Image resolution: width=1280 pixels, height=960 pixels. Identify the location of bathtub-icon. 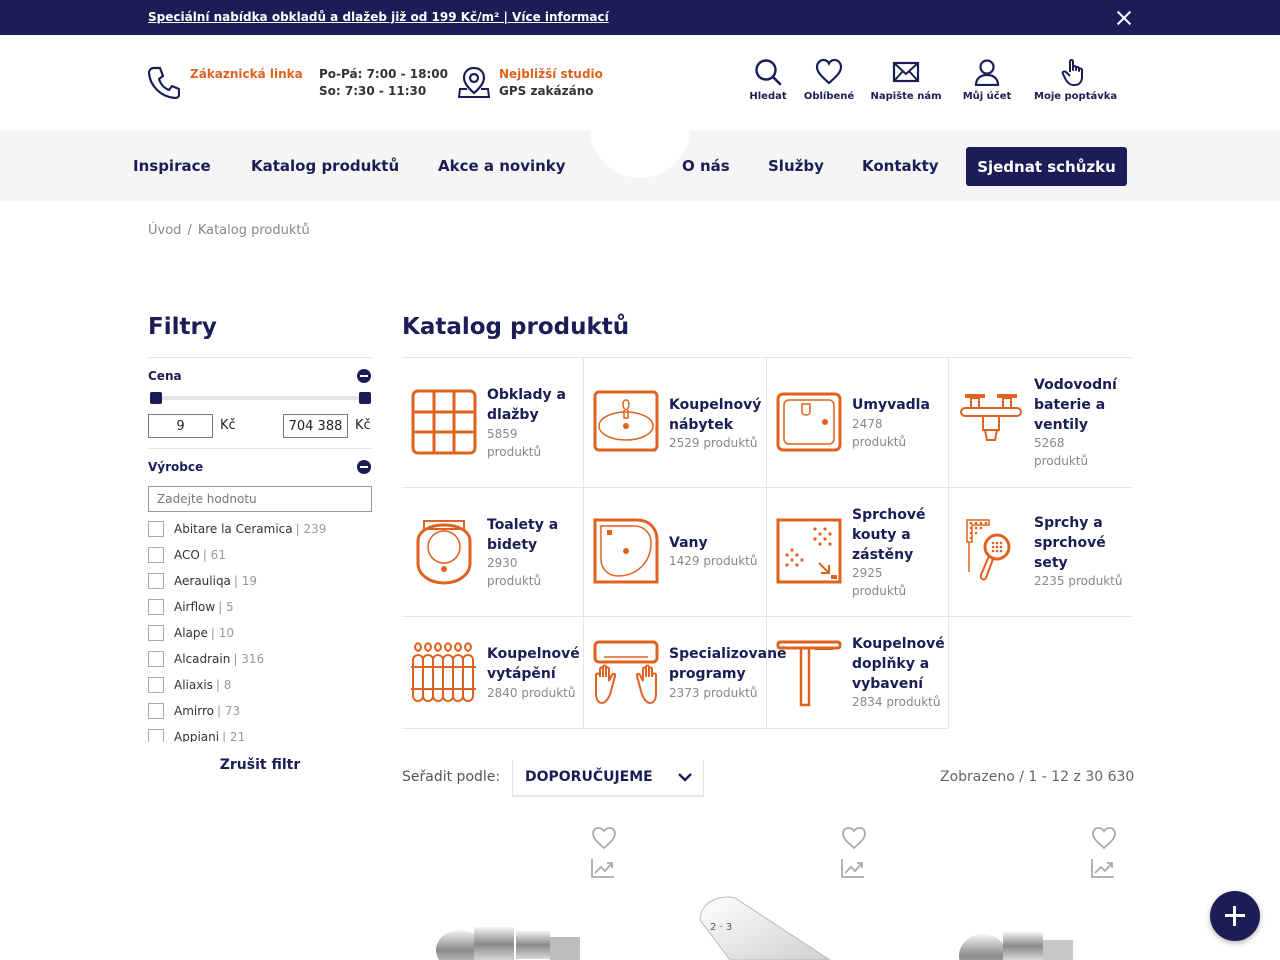
(626, 551).